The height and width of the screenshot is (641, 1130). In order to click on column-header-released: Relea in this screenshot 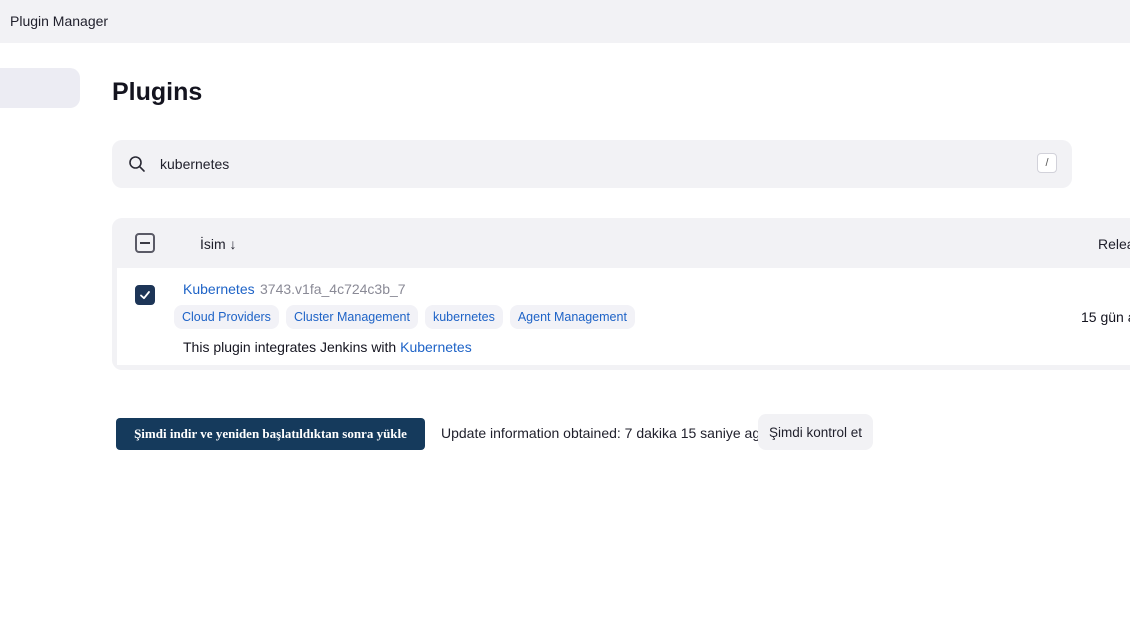, I will do `click(1114, 244)`.